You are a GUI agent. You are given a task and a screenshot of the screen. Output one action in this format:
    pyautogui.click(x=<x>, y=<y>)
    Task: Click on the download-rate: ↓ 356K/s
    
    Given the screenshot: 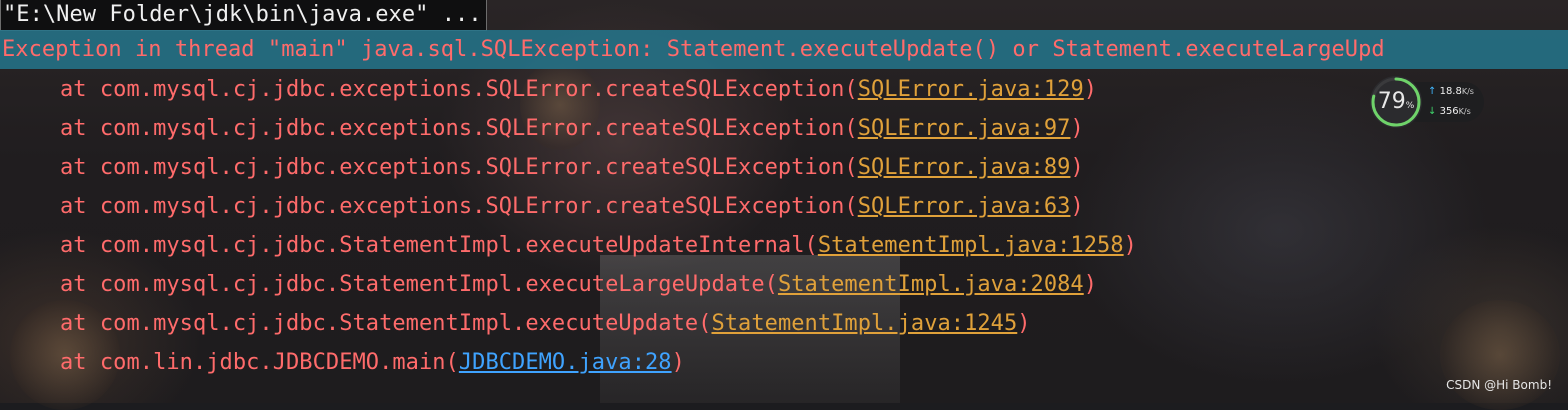 What is the action you would take?
    pyautogui.click(x=1449, y=111)
    